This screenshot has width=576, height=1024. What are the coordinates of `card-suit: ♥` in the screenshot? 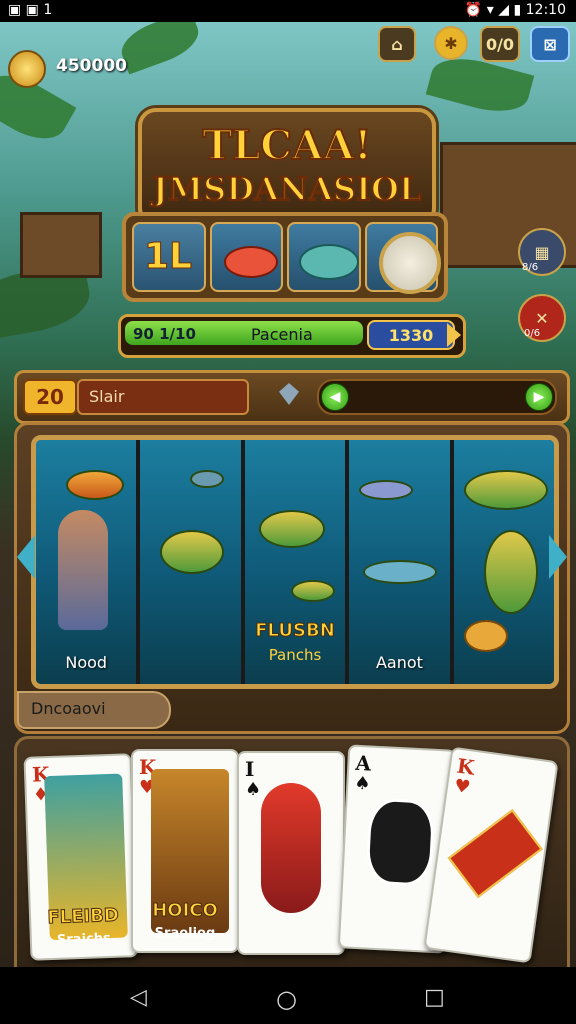 It's located at (462, 787).